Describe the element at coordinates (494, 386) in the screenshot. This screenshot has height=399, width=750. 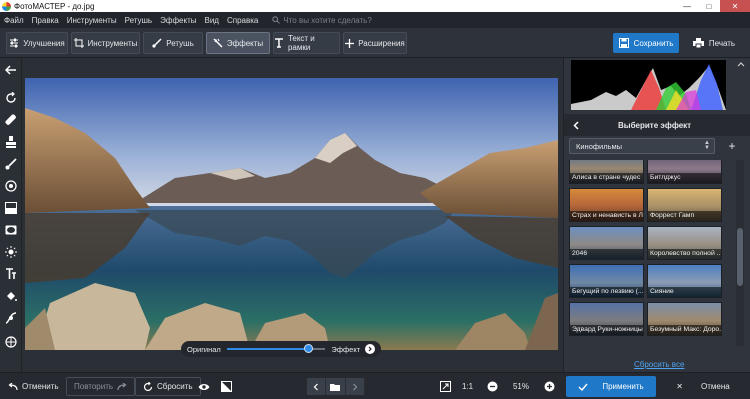
I see `zoom-out-button` at that location.